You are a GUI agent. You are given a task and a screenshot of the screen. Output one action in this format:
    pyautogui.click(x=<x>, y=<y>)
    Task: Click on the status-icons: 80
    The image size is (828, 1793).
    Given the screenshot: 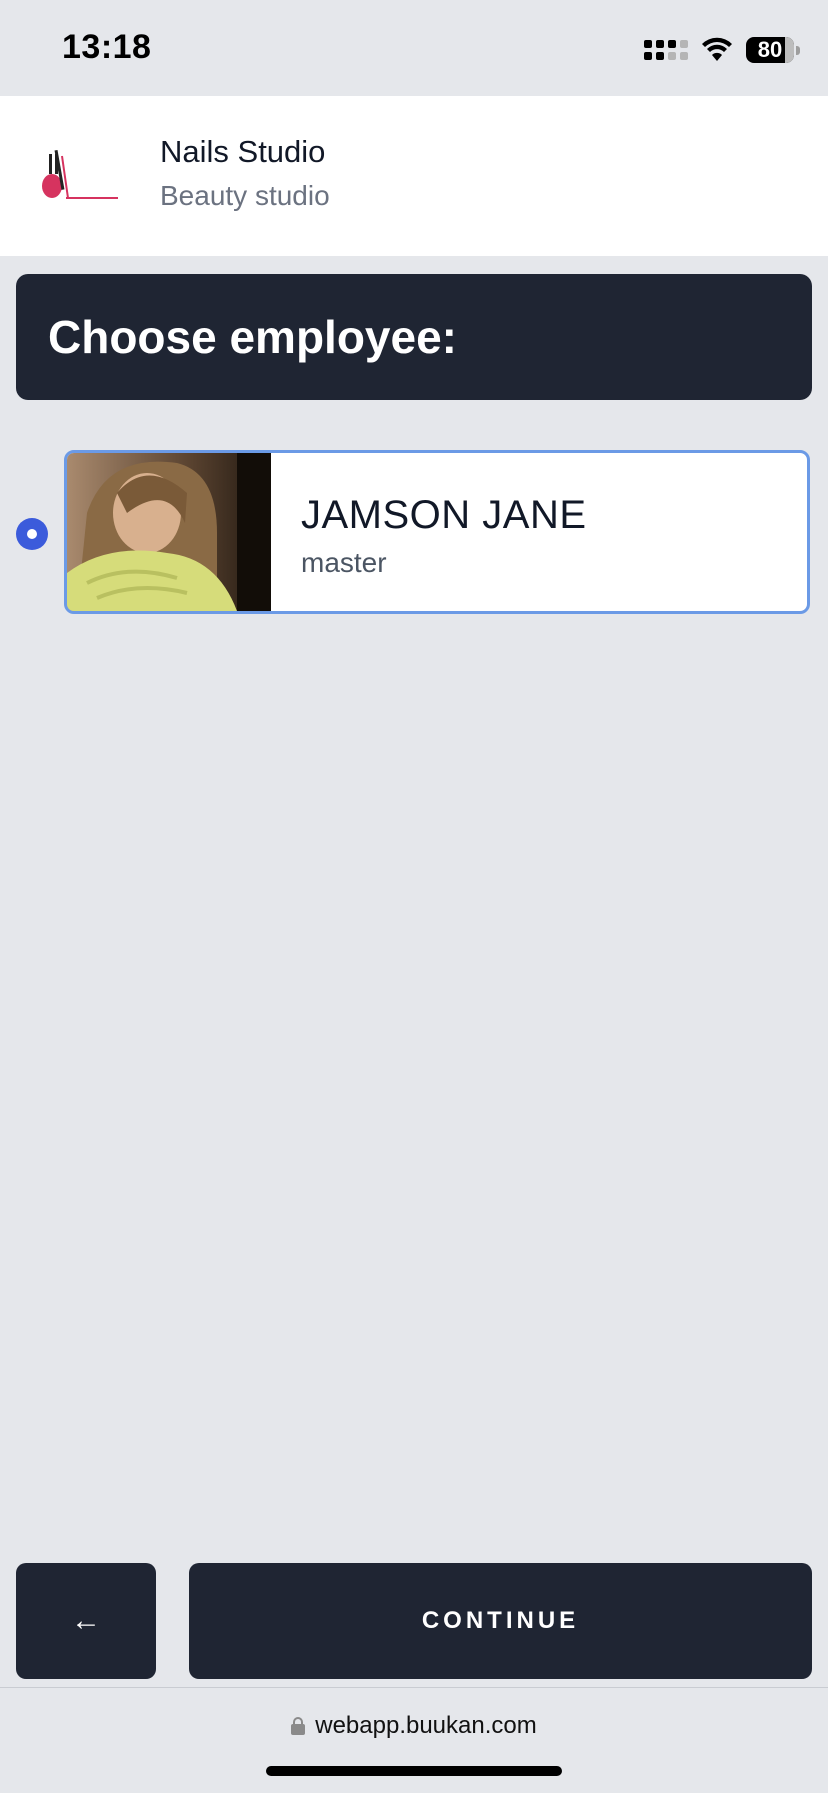 What is the action you would take?
    pyautogui.click(x=722, y=50)
    